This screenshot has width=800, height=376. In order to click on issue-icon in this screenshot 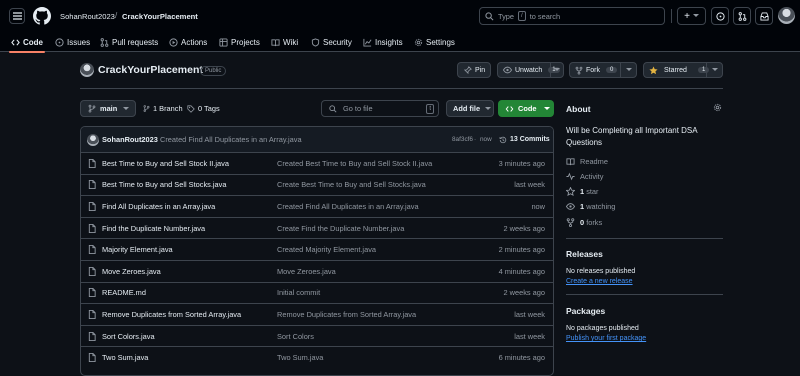, I will do `click(720, 16)`.